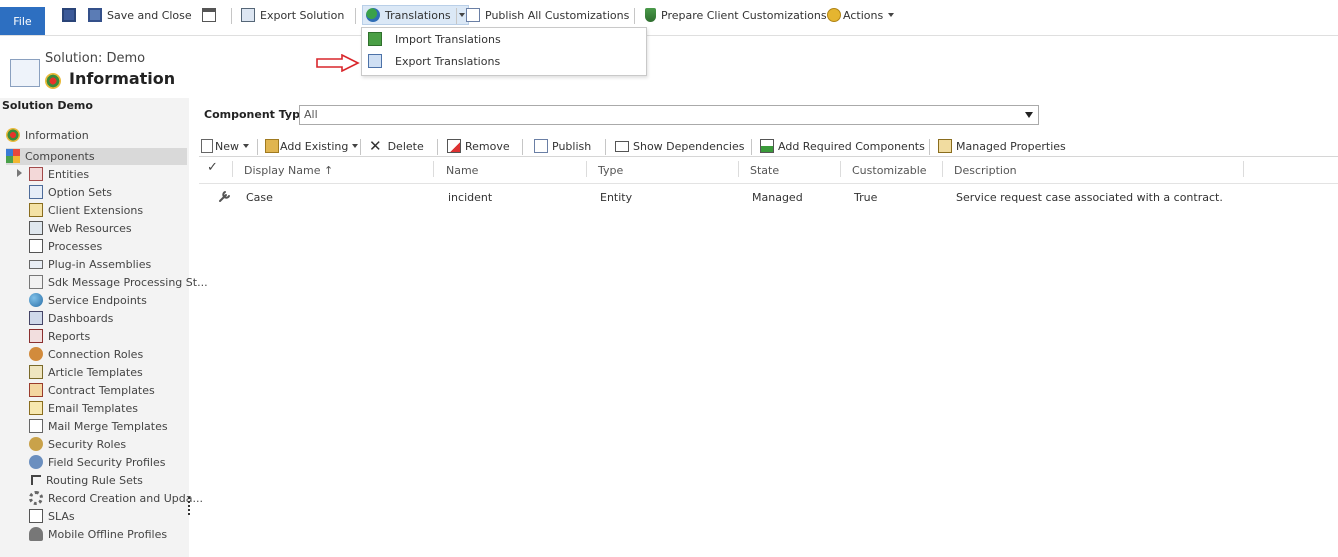 This screenshot has height=557, width=1338. I want to click on export-solution-label: Export Solution, so click(302, 15).